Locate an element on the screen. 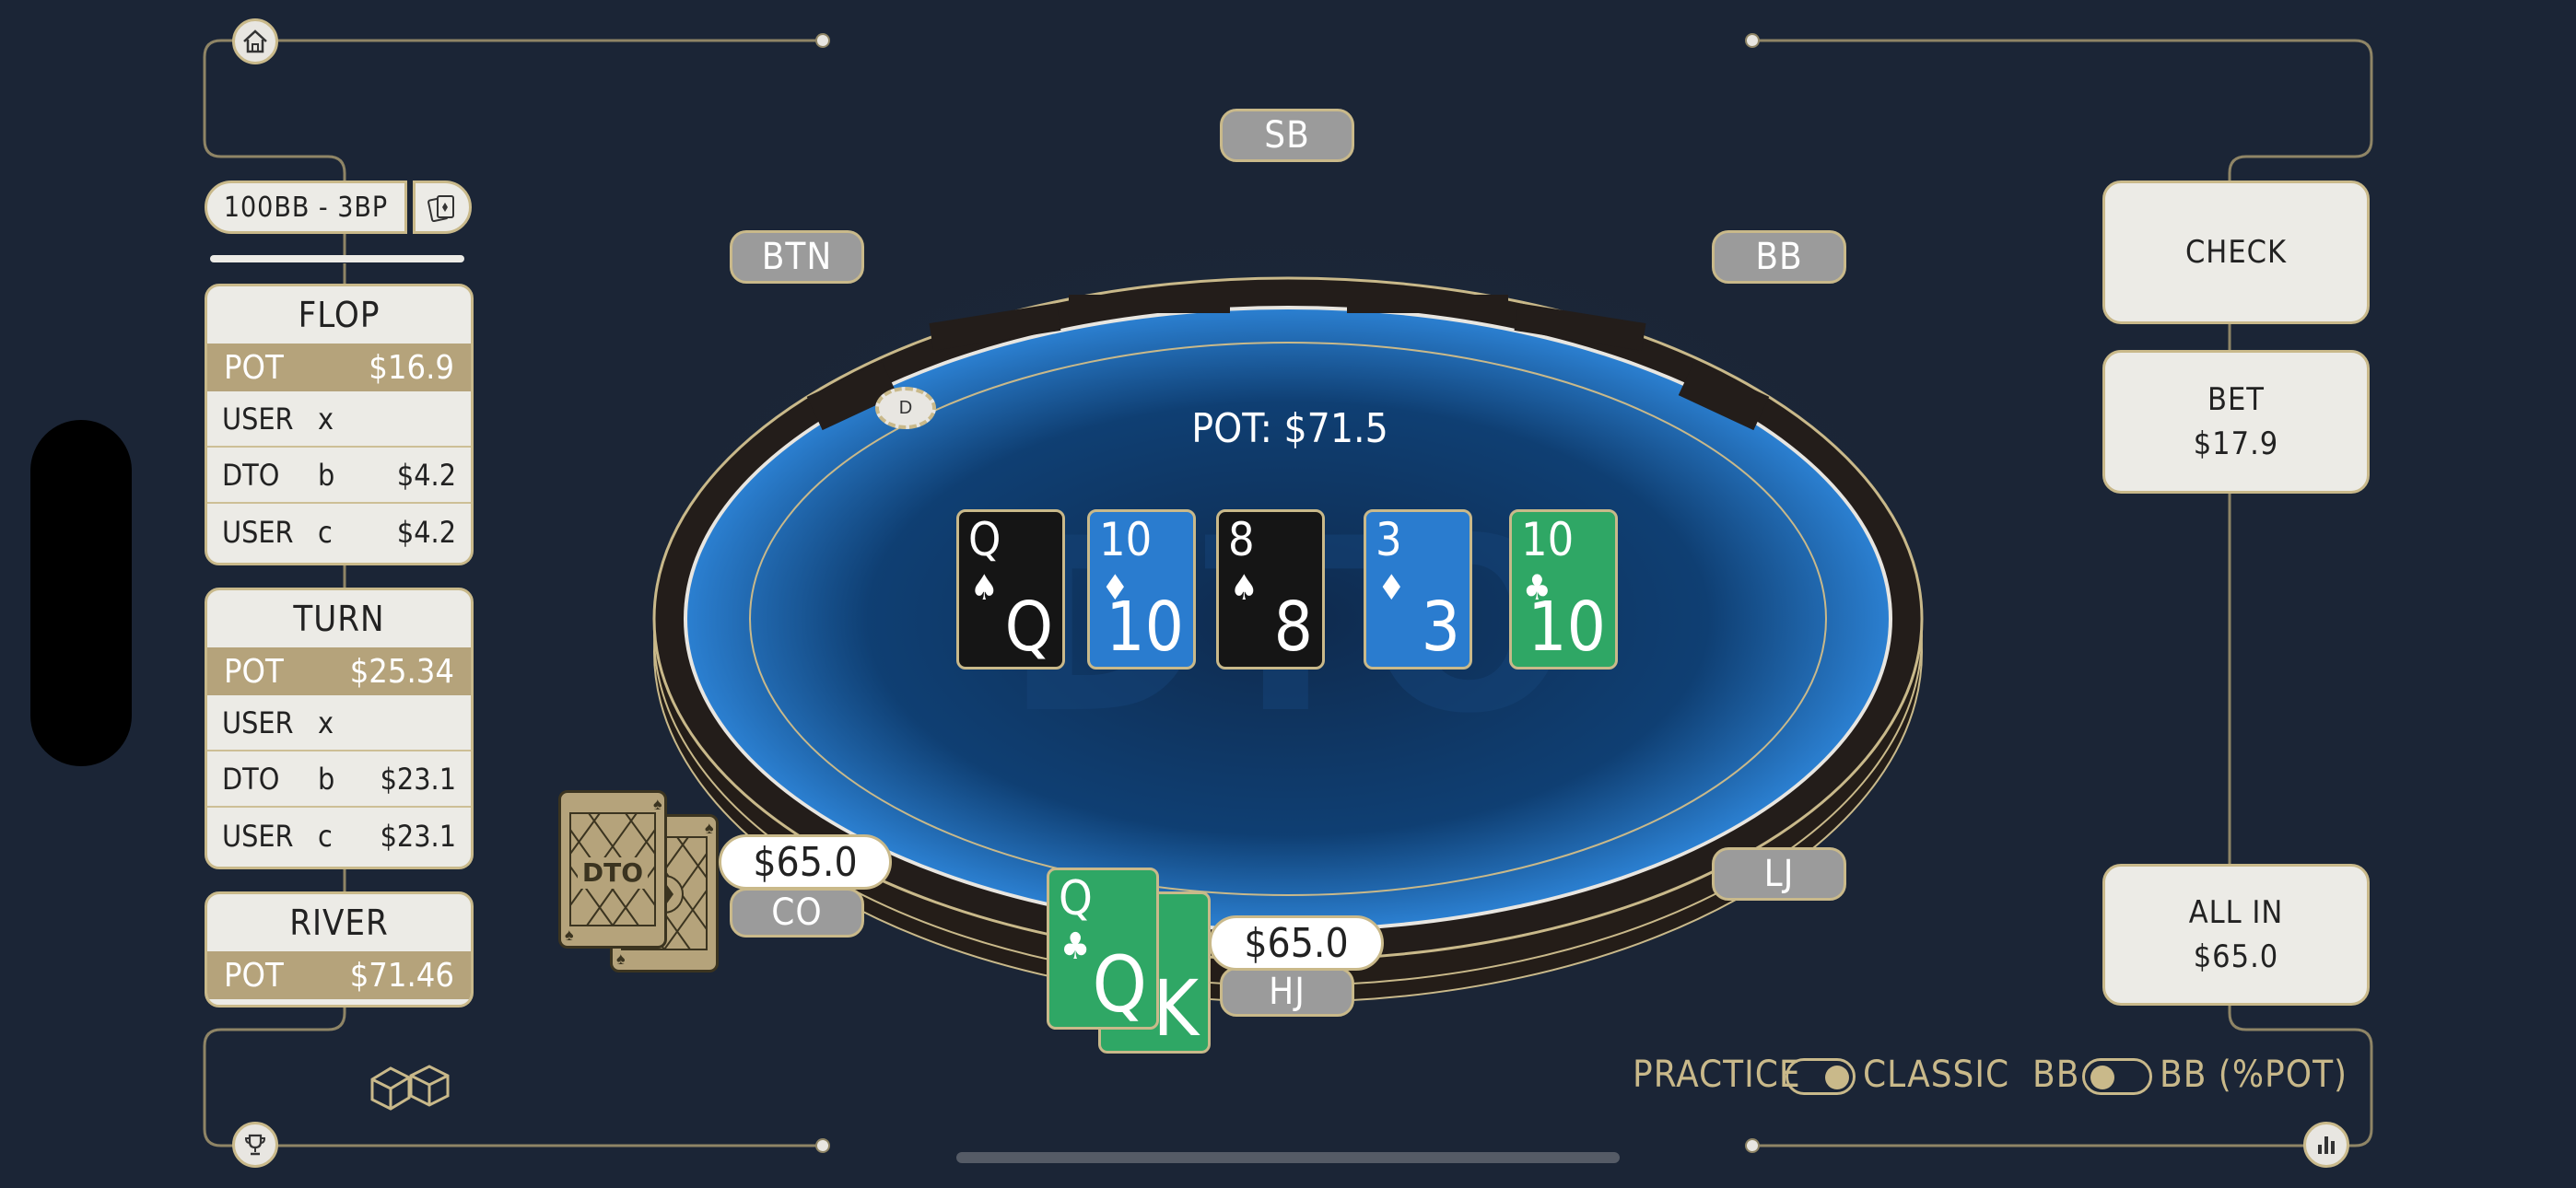 The image size is (2576, 1188). seat-hj: HJ is located at coordinates (1287, 992).